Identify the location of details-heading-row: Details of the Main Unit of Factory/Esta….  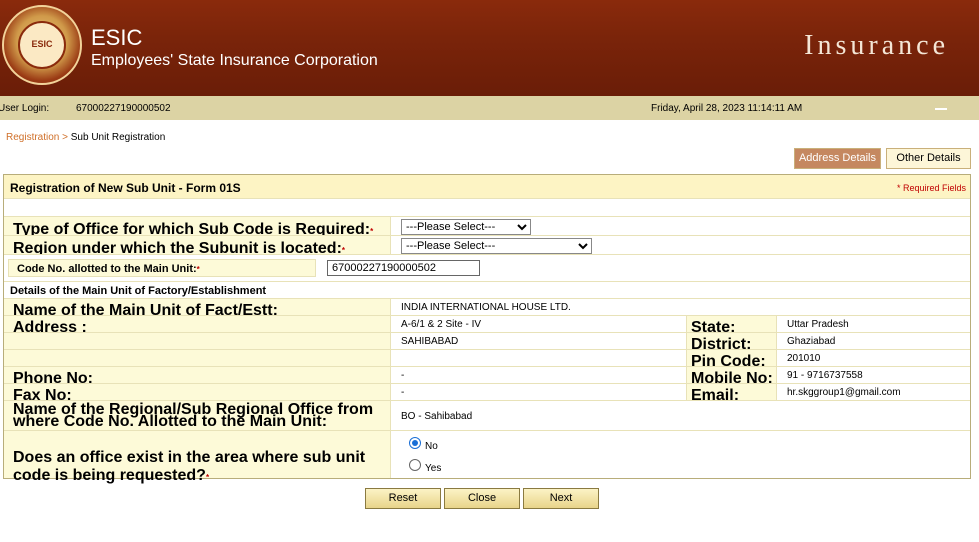
(487, 289).